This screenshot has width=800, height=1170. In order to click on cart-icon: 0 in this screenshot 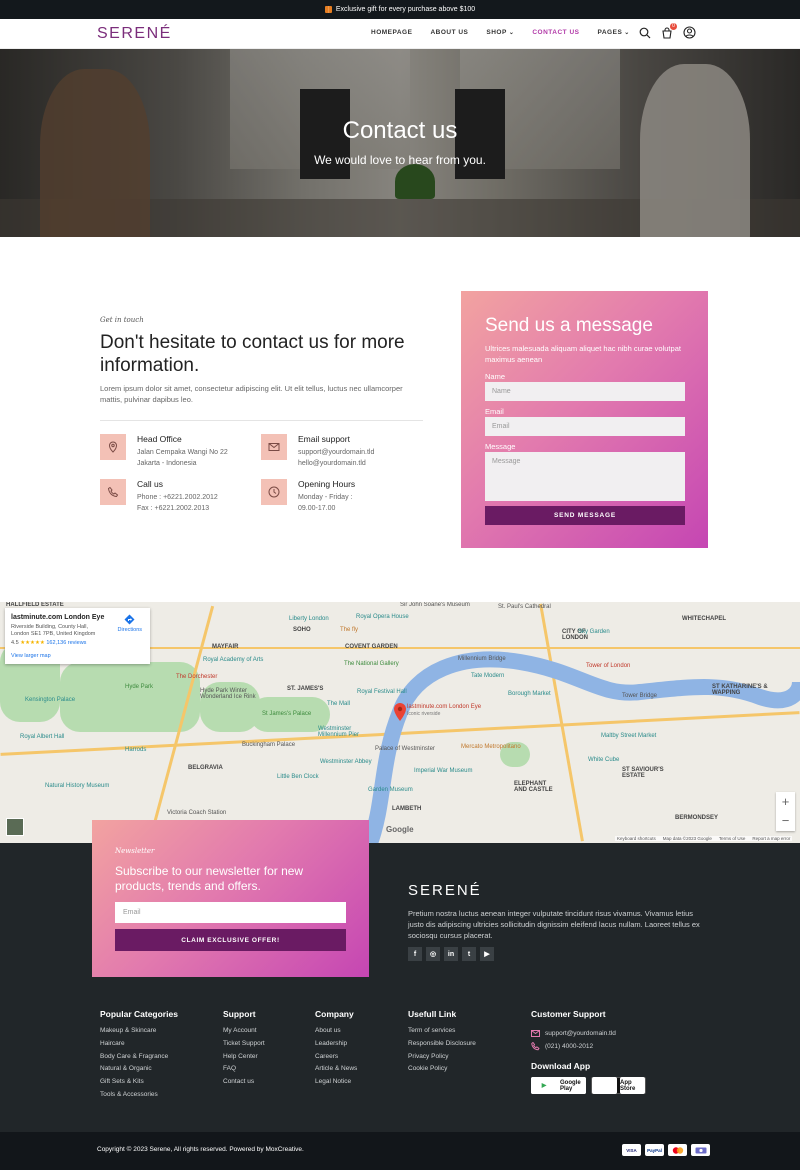, I will do `click(669, 30)`.